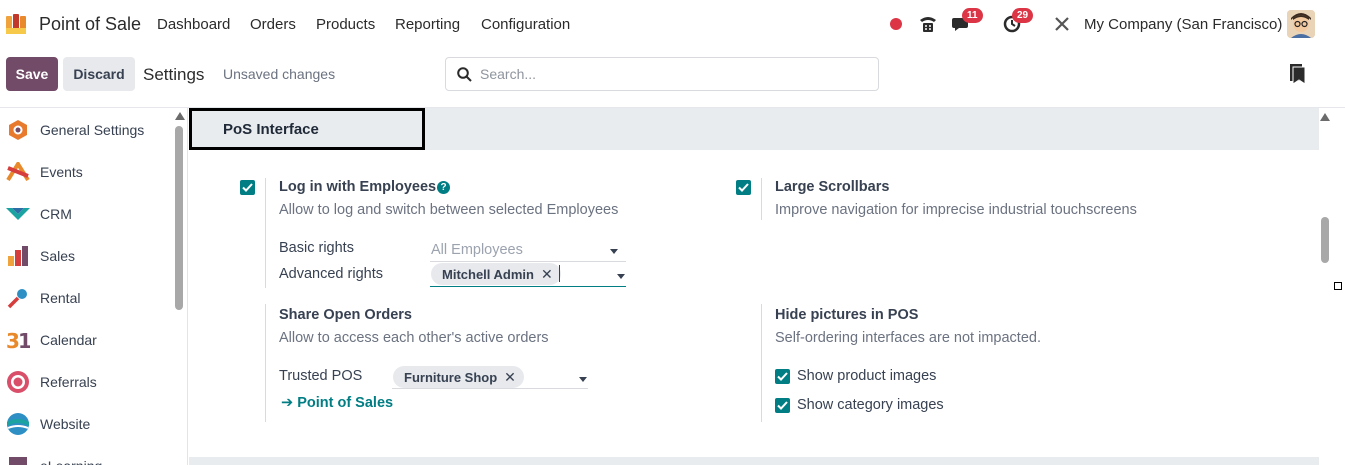 The height and width of the screenshot is (465, 1345). I want to click on save-button: Save, so click(32, 74).